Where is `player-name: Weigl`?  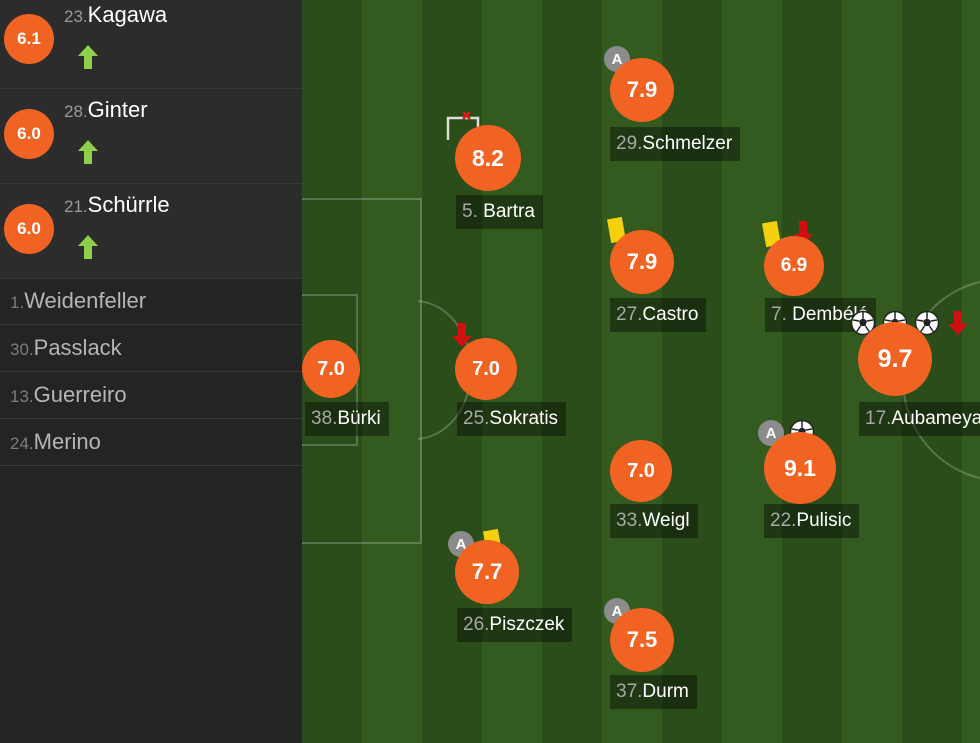
player-name: Weigl is located at coordinates (666, 520).